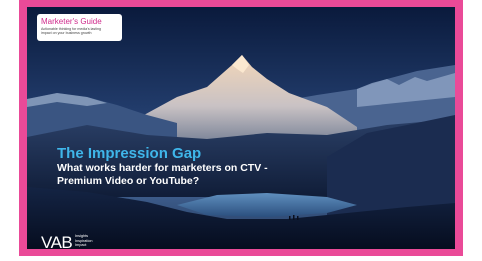  What do you see at coordinates (84, 241) in the screenshot?
I see `vab-tagline: Insights Inspiration Impact` at bounding box center [84, 241].